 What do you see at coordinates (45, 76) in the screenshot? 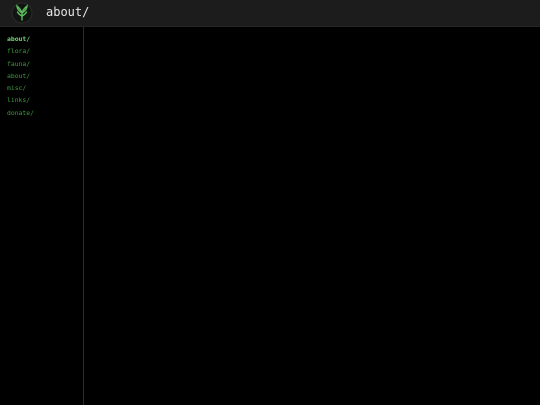
I see `sidebar-item-about: about/` at bounding box center [45, 76].